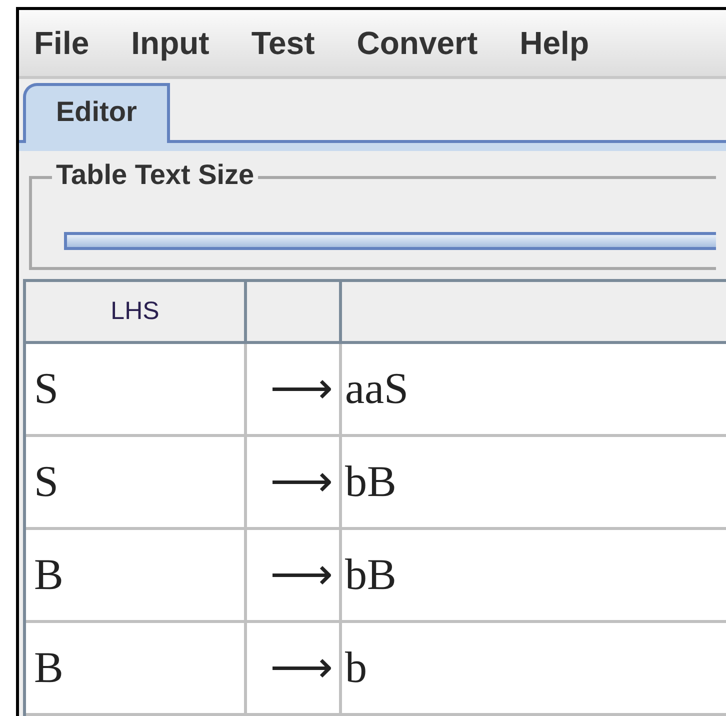 The image size is (726, 716). What do you see at coordinates (390, 241) in the screenshot?
I see `slider-track` at bounding box center [390, 241].